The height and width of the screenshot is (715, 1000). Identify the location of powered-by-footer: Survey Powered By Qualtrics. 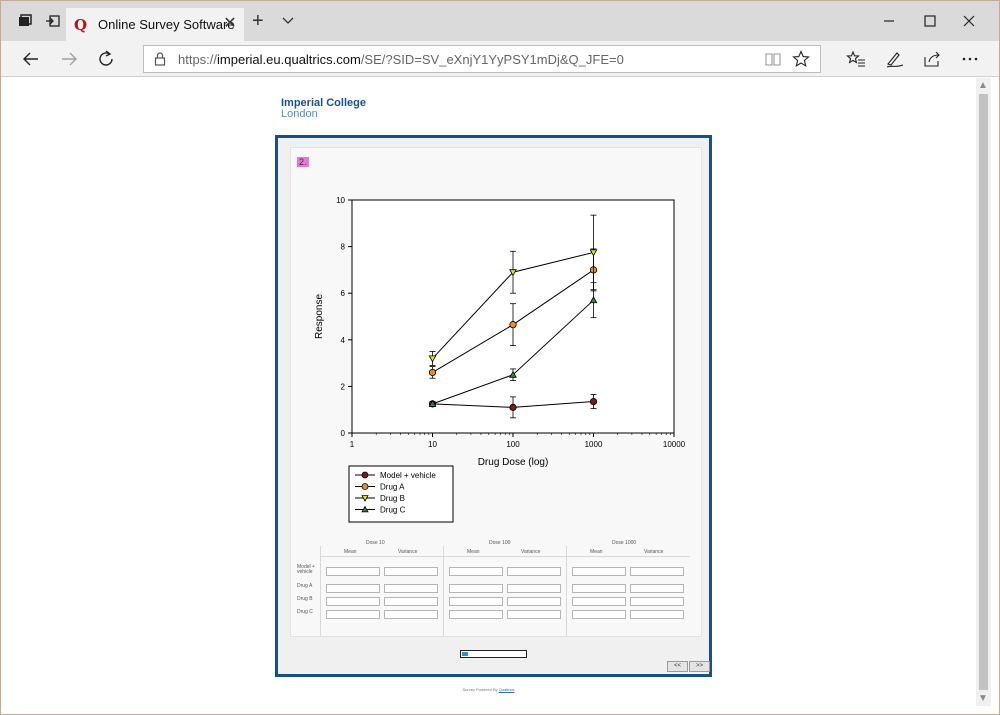
(488, 689).